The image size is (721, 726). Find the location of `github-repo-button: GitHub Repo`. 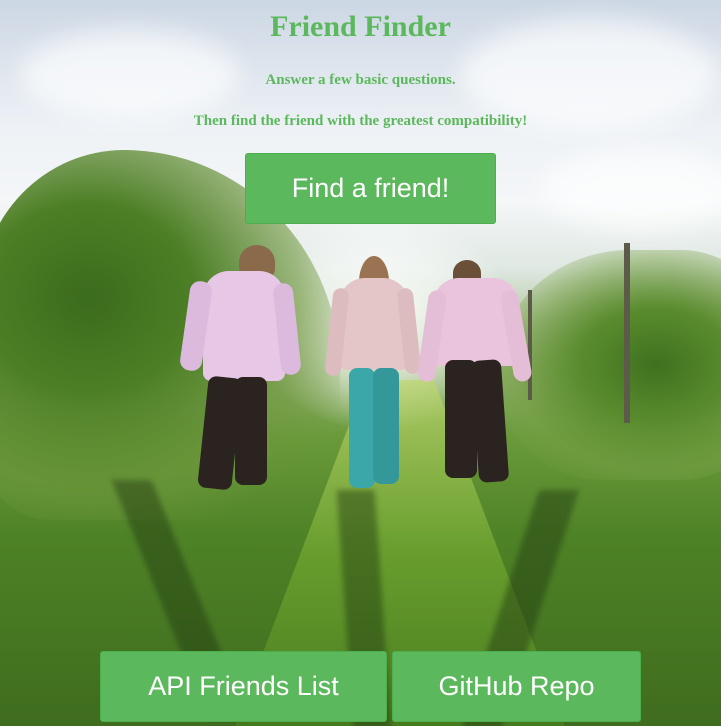

github-repo-button: GitHub Repo is located at coordinates (516, 686).